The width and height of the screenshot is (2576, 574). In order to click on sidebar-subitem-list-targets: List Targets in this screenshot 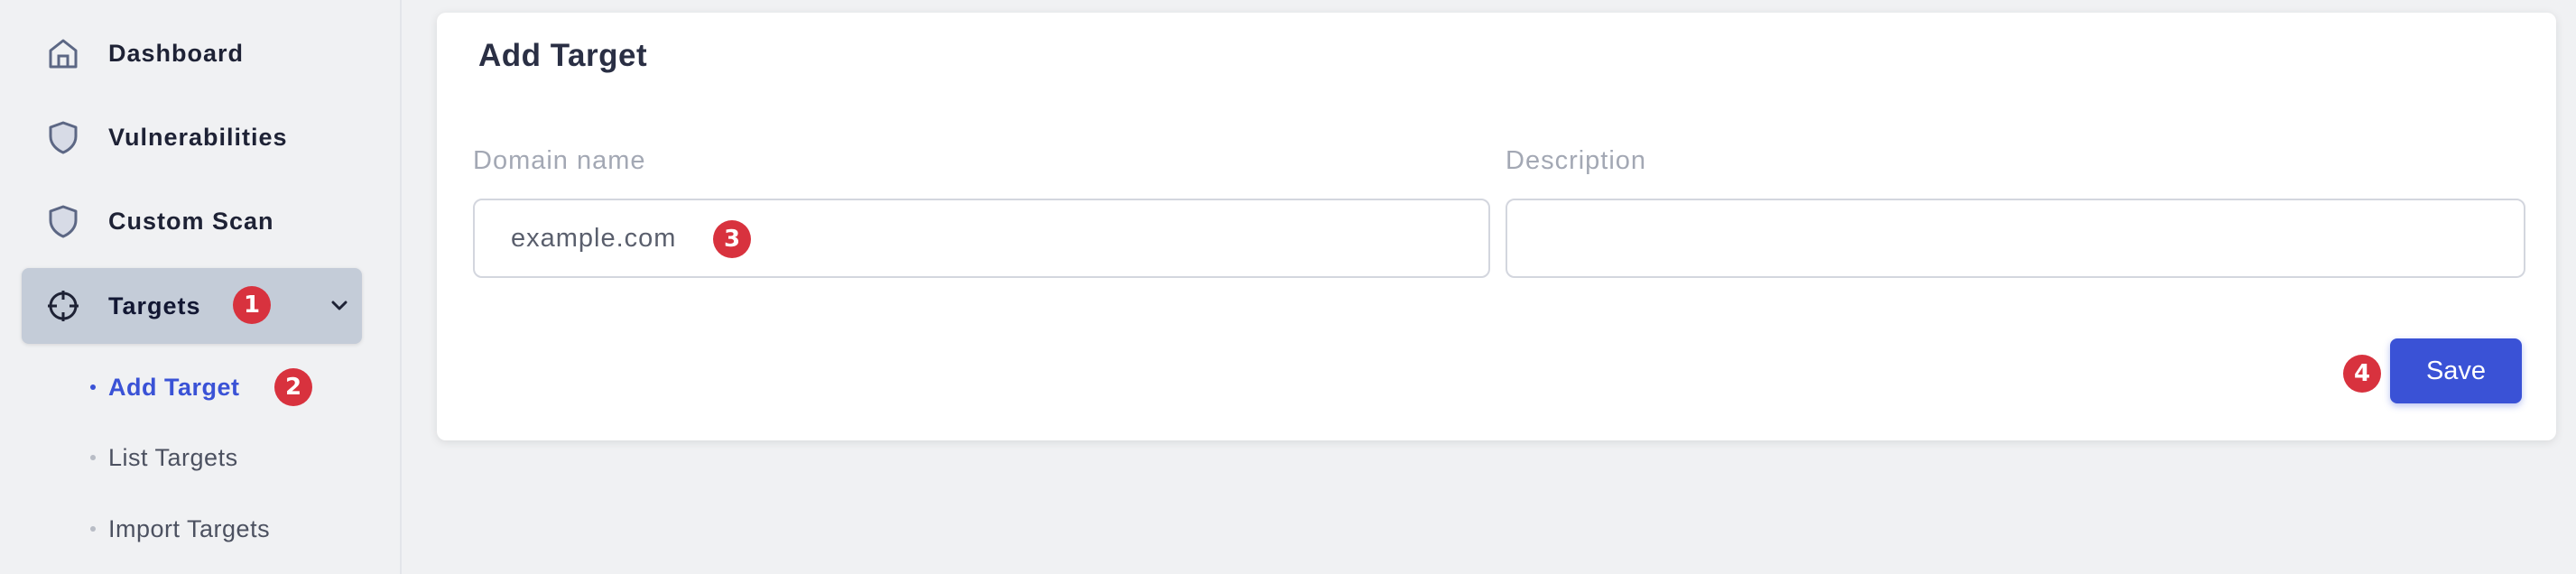, I will do `click(164, 458)`.